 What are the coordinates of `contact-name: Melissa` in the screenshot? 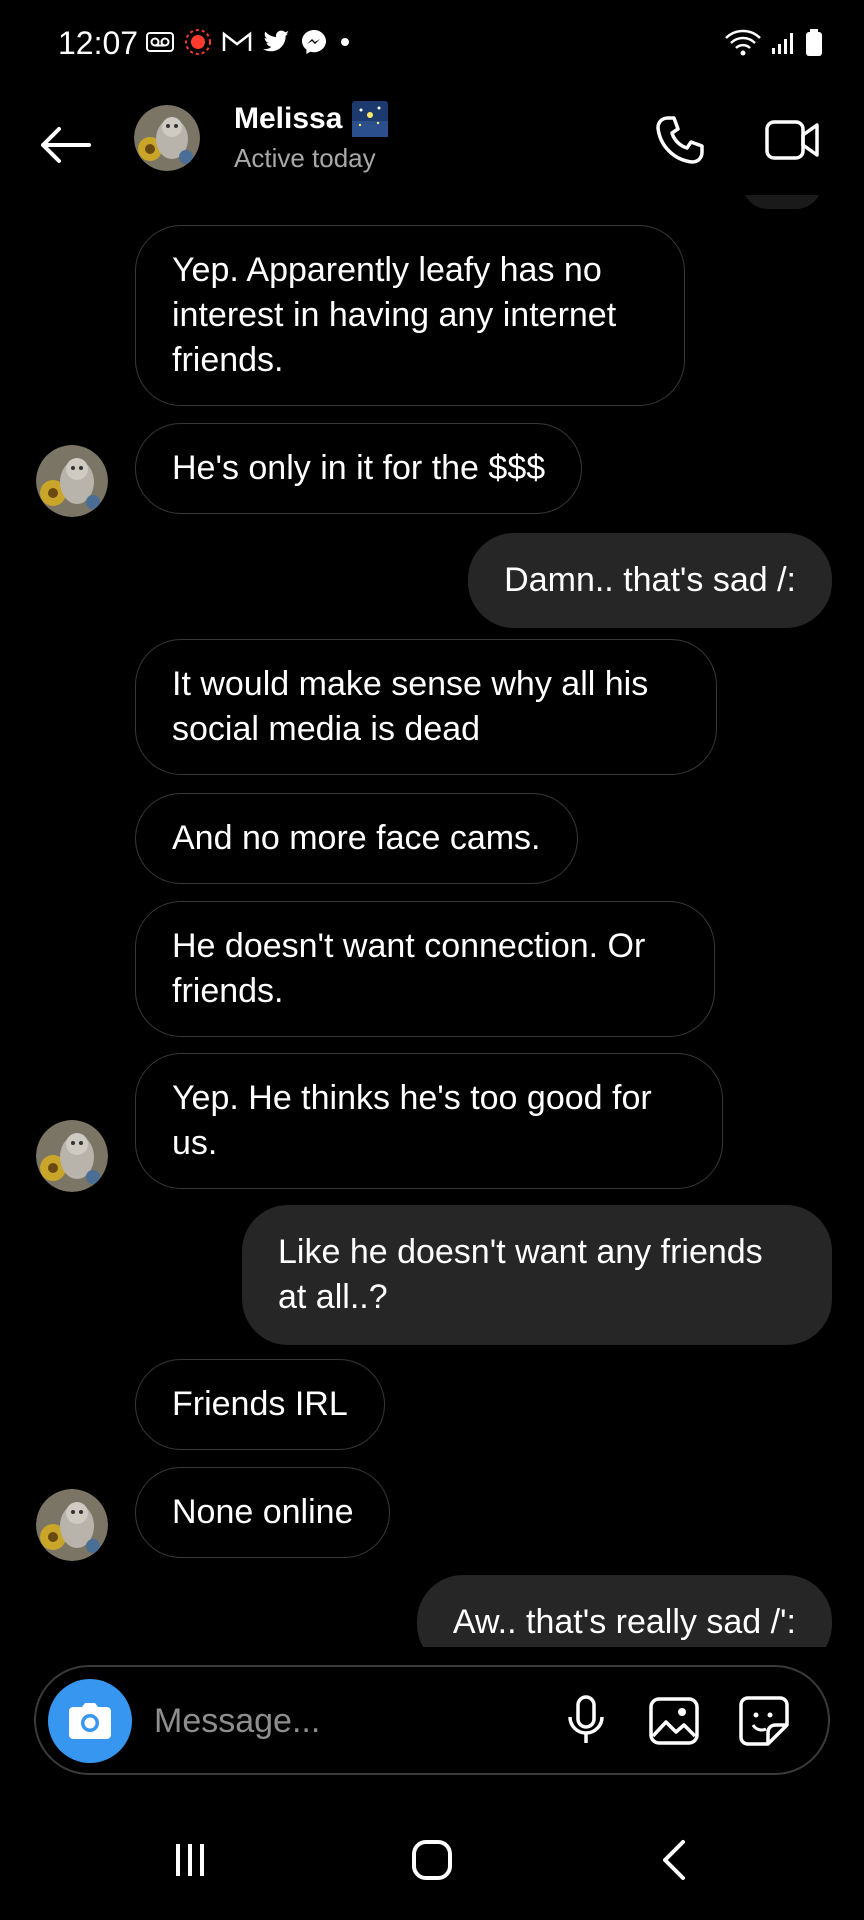 It's located at (311, 119).